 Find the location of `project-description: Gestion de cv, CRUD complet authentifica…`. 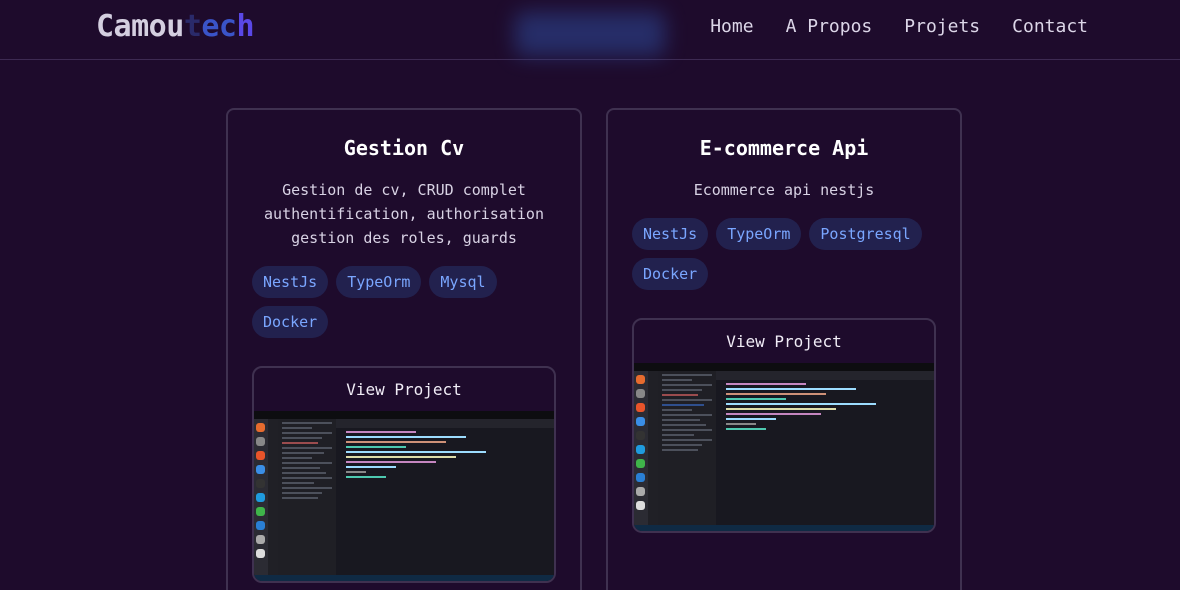

project-description: Gestion de cv, CRUD complet authentifica… is located at coordinates (404, 214).